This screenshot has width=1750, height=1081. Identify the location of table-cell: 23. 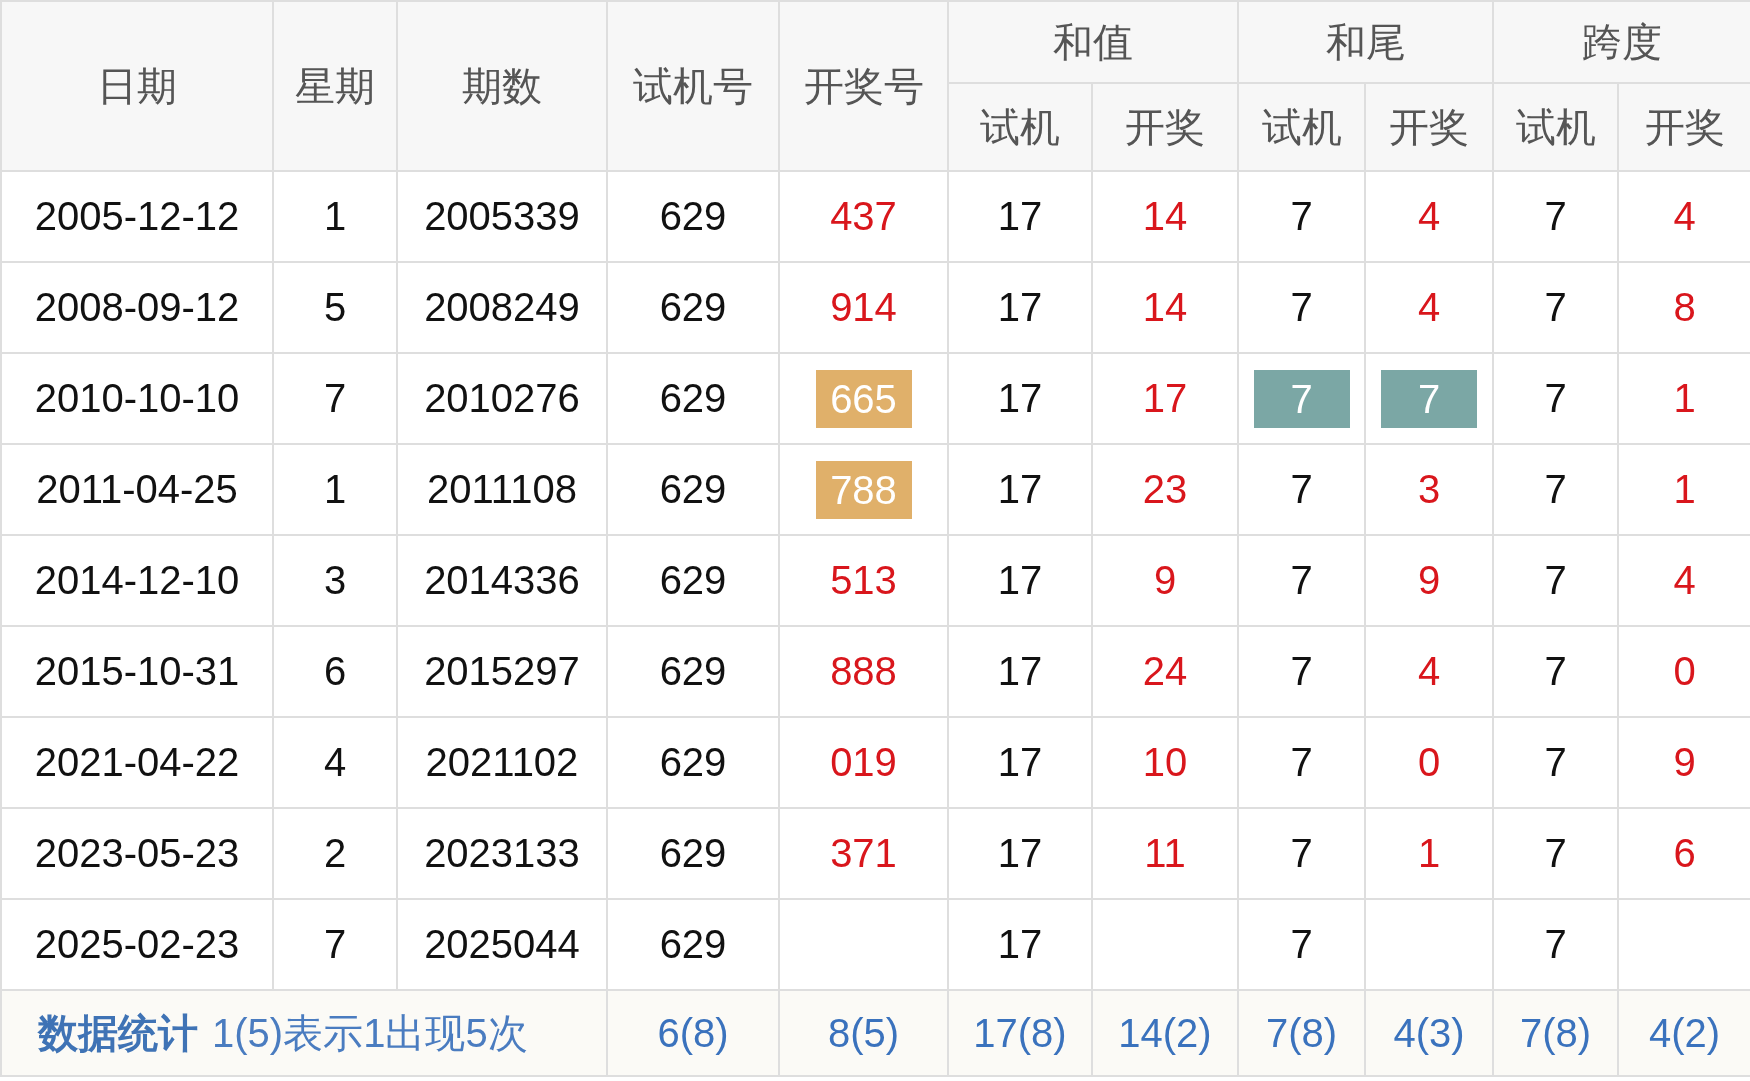
(1165, 489).